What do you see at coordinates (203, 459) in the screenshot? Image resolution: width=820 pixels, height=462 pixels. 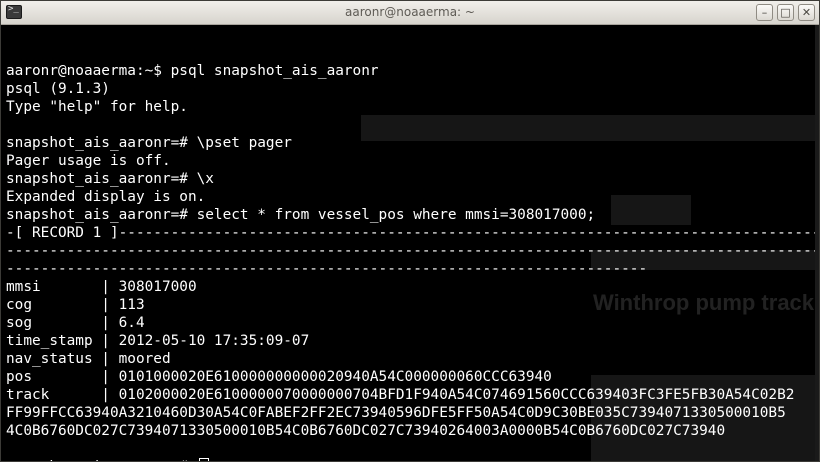 I see `text-cursor` at bounding box center [203, 459].